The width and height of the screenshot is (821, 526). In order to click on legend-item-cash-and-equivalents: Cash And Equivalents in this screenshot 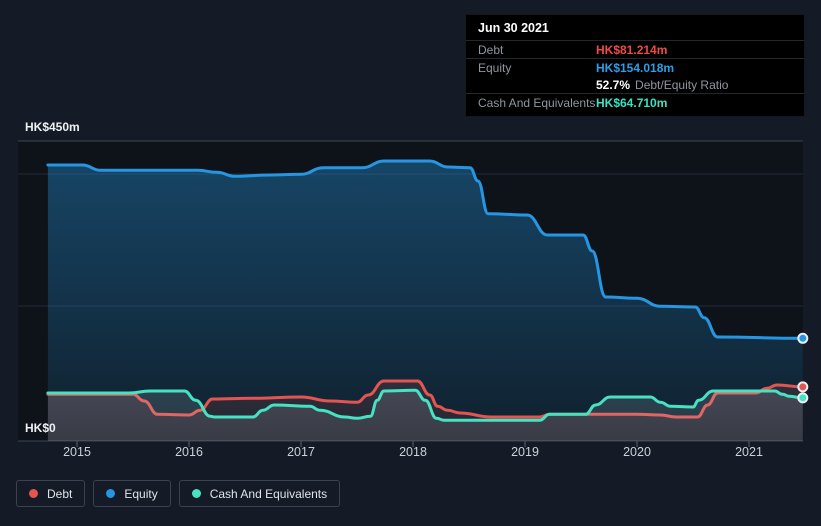, I will do `click(259, 493)`.